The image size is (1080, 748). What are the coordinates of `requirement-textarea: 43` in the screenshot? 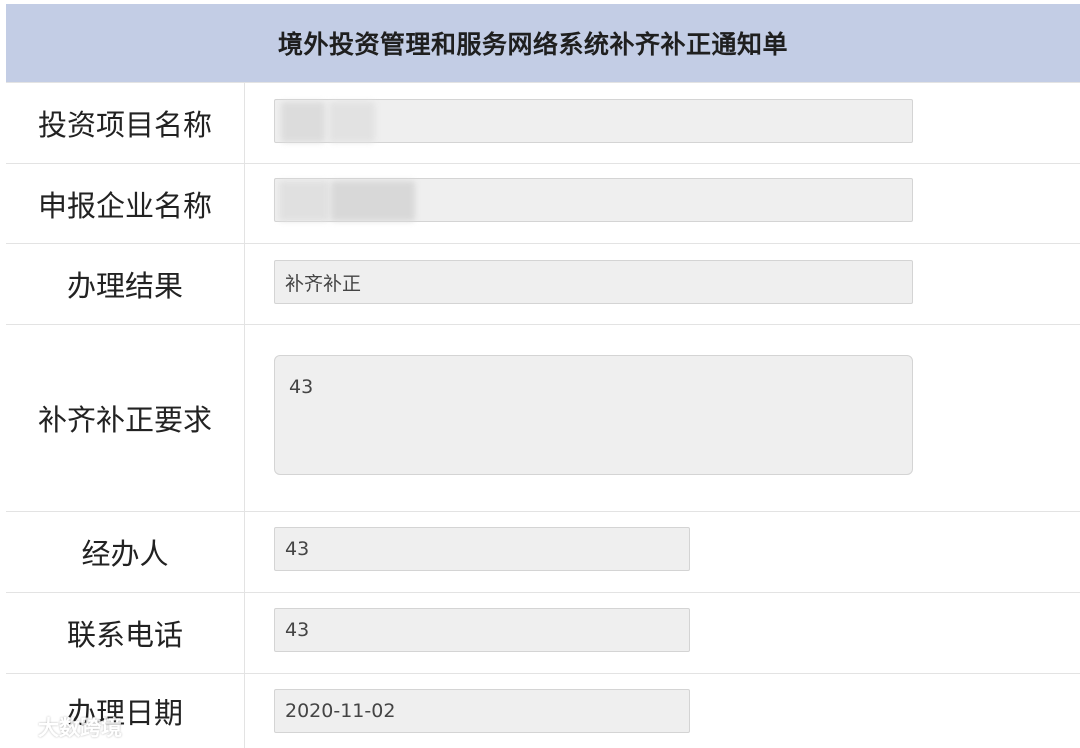 It's located at (593, 415).